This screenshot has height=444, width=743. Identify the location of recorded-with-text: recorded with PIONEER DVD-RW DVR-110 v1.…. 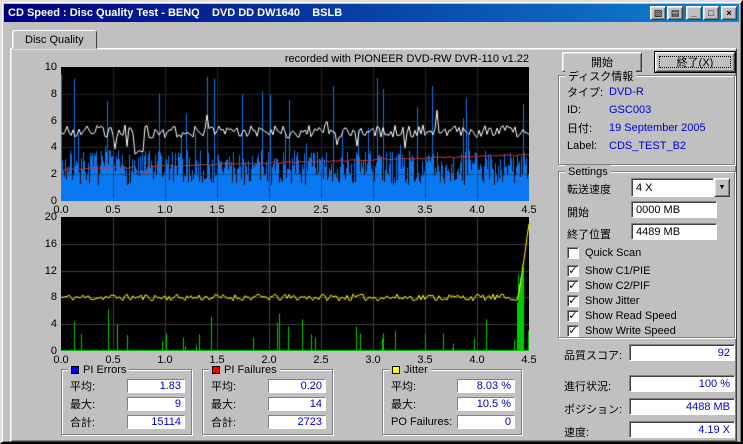
(406, 59).